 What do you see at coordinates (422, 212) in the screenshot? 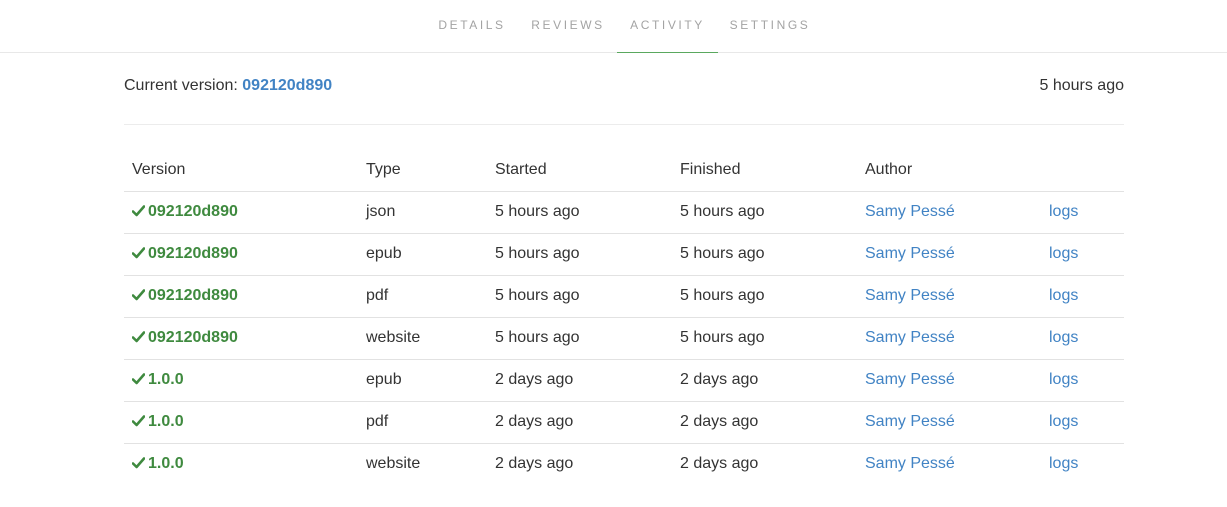
I see `build-type: json` at bounding box center [422, 212].